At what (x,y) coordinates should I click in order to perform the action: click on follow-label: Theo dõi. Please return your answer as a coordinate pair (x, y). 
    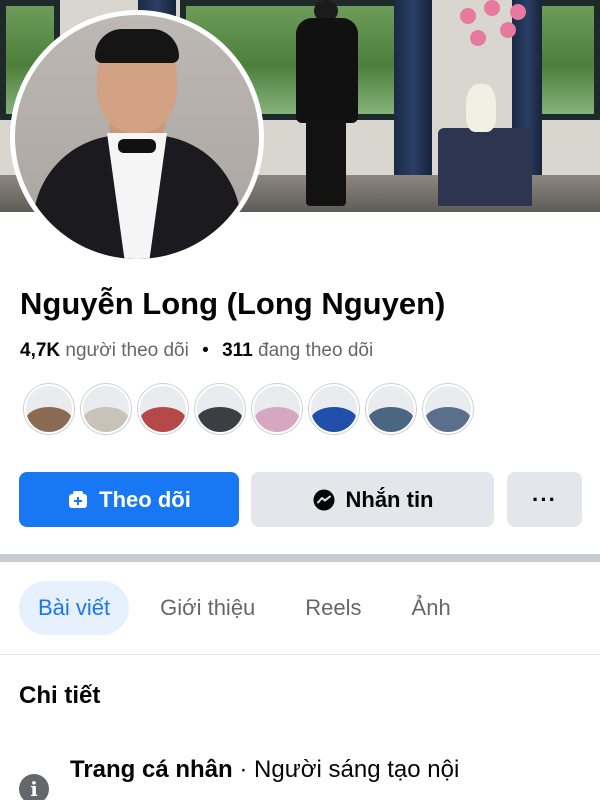
    Looking at the image, I should click on (145, 499).